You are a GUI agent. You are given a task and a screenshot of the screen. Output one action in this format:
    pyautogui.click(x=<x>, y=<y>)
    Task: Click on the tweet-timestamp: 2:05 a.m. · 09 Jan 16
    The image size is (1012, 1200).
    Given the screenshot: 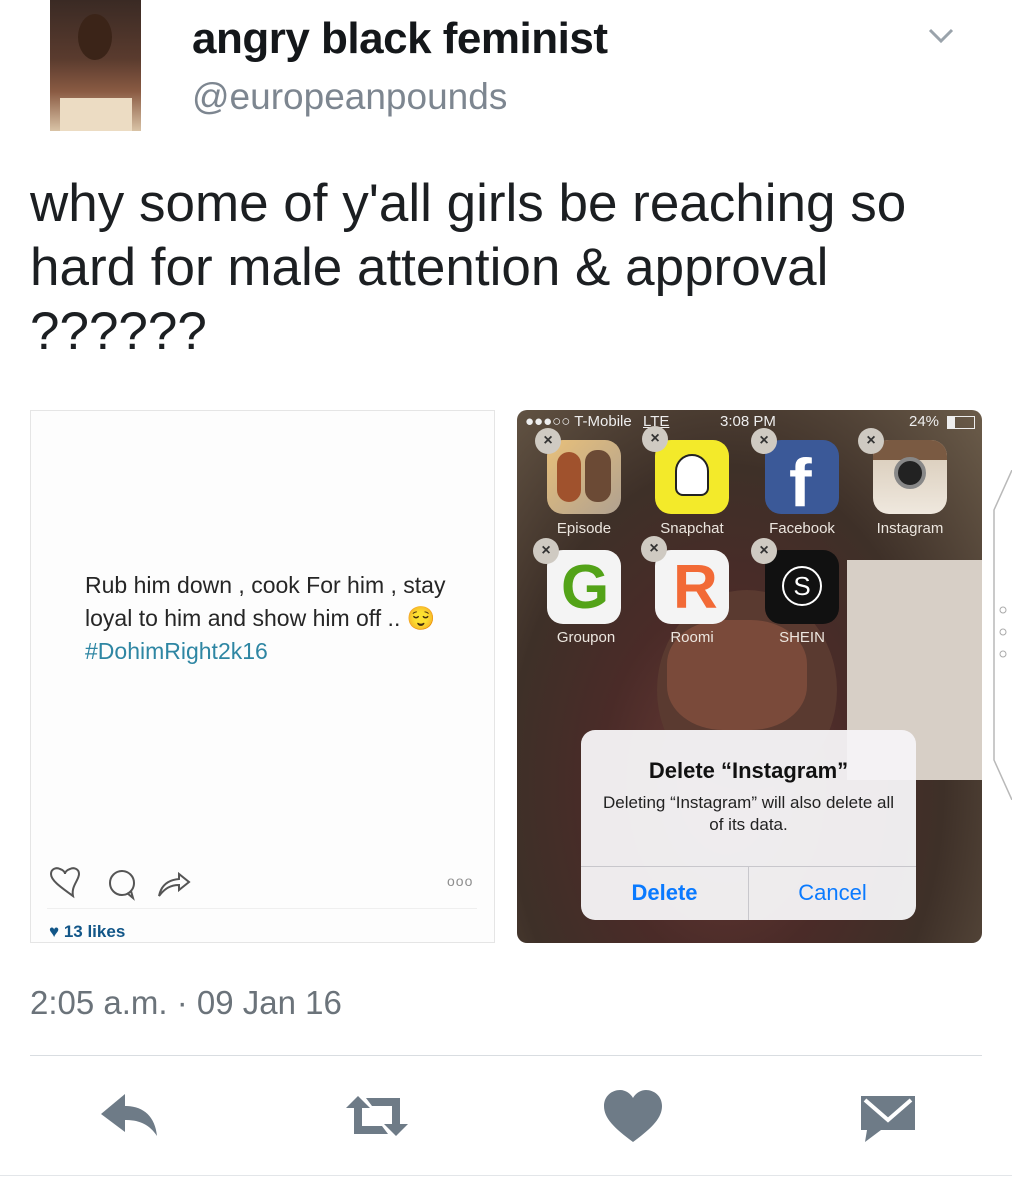 What is the action you would take?
    pyautogui.click(x=186, y=1002)
    